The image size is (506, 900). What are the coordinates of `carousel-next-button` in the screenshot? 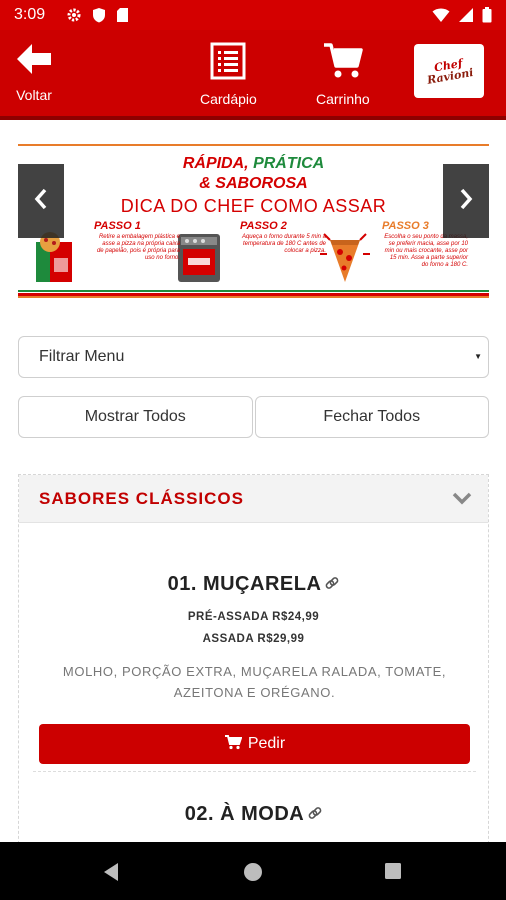 It's located at (466, 201).